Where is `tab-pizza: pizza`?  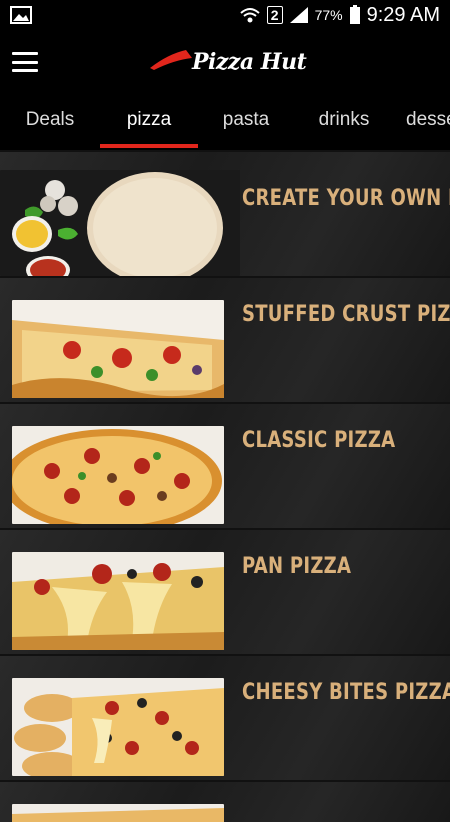 tab-pizza: pizza is located at coordinates (149, 122).